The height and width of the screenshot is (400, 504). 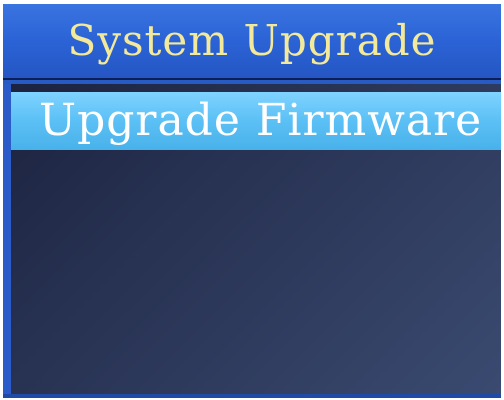 I want to click on left-rail, so click(x=7, y=239).